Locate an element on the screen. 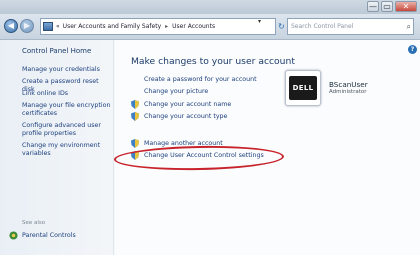  minimize-button: — is located at coordinates (373, 6).